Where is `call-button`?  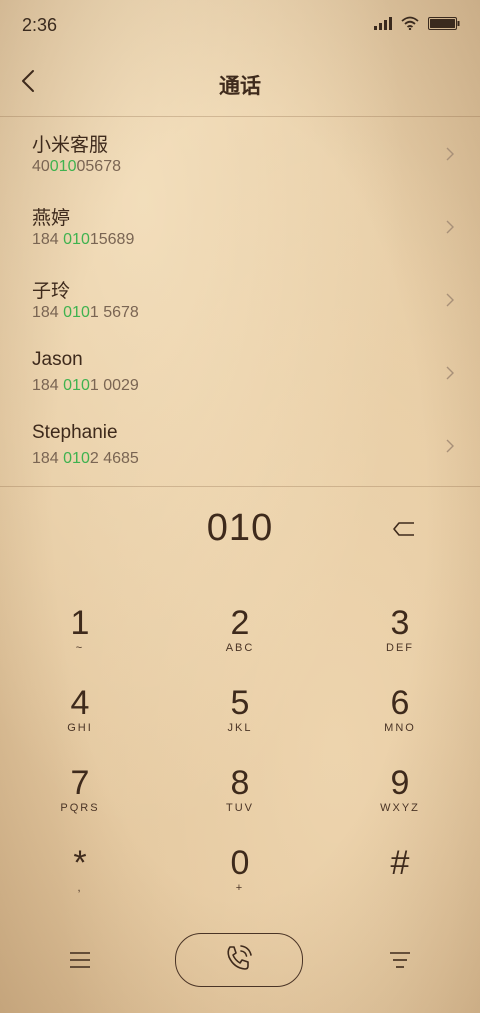 call-button is located at coordinates (239, 960).